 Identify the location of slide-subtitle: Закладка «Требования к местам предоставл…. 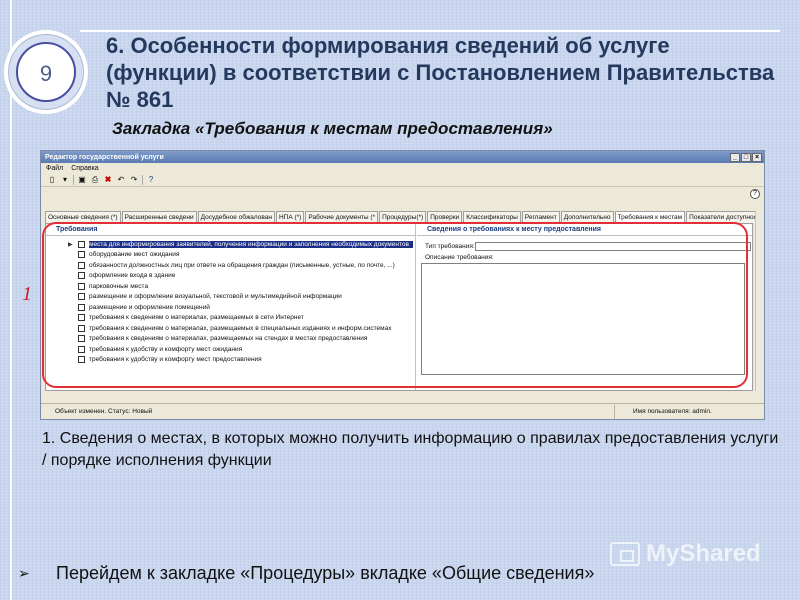
(332, 128).